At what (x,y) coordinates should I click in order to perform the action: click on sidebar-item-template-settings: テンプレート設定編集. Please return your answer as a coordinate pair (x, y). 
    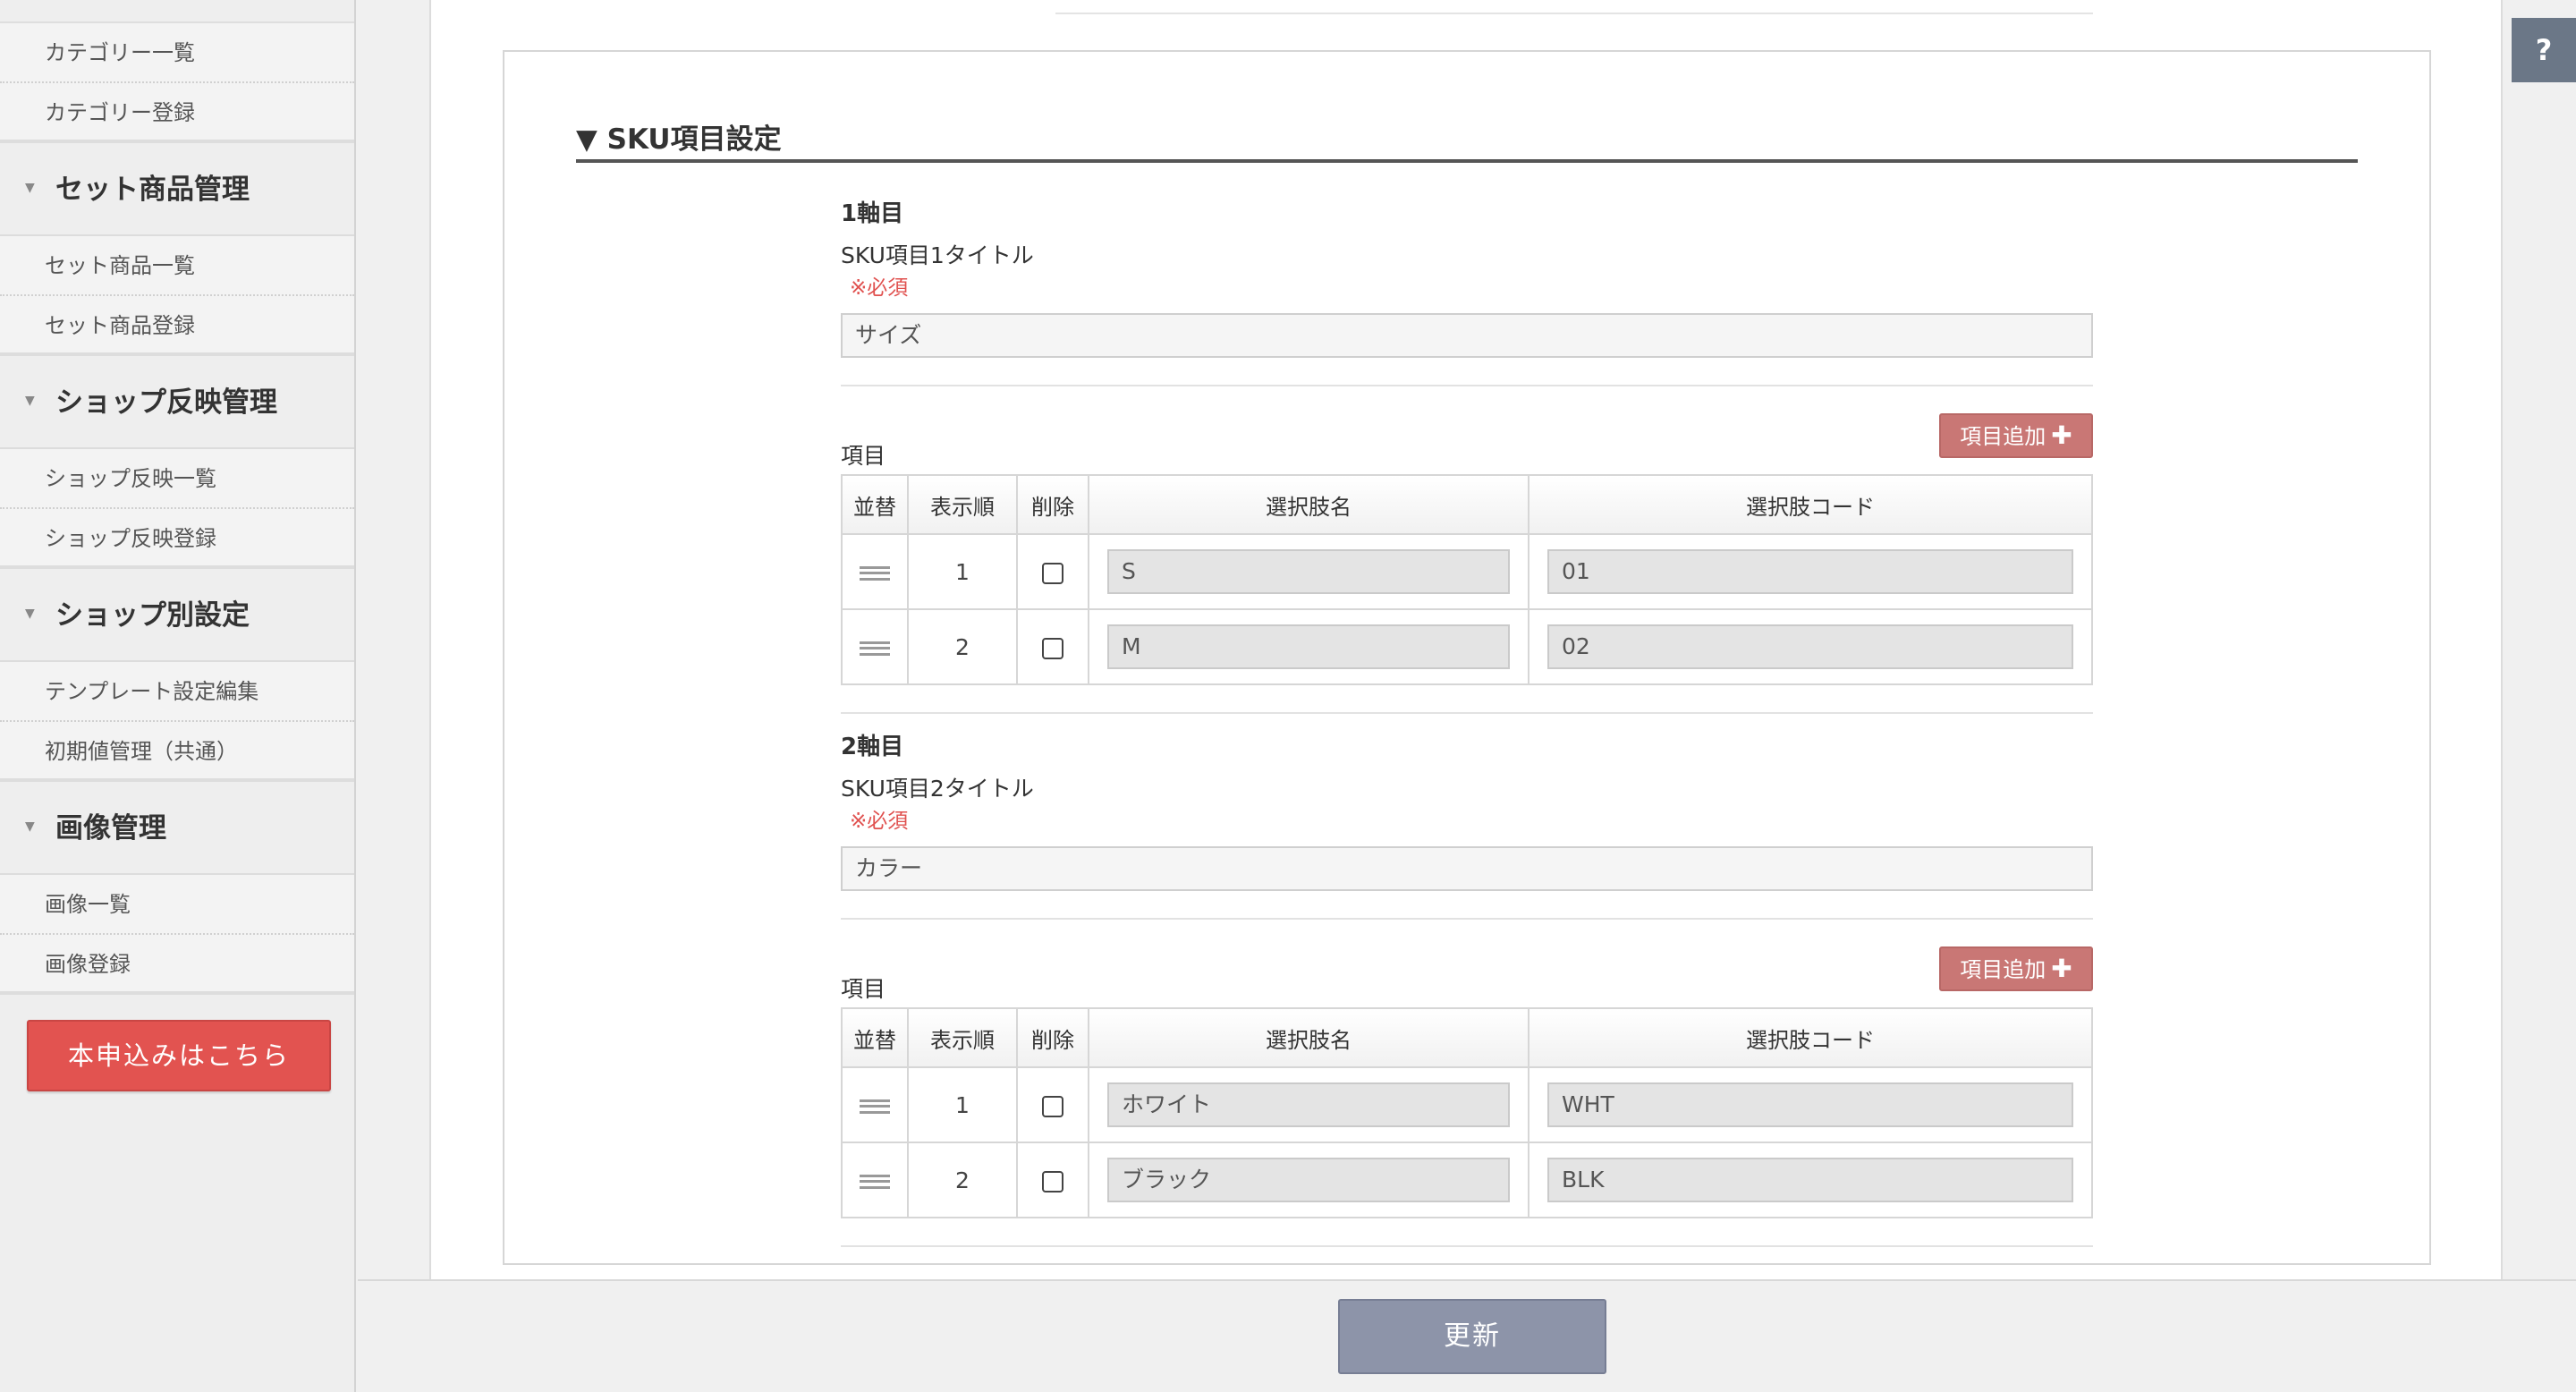
    Looking at the image, I should click on (177, 692).